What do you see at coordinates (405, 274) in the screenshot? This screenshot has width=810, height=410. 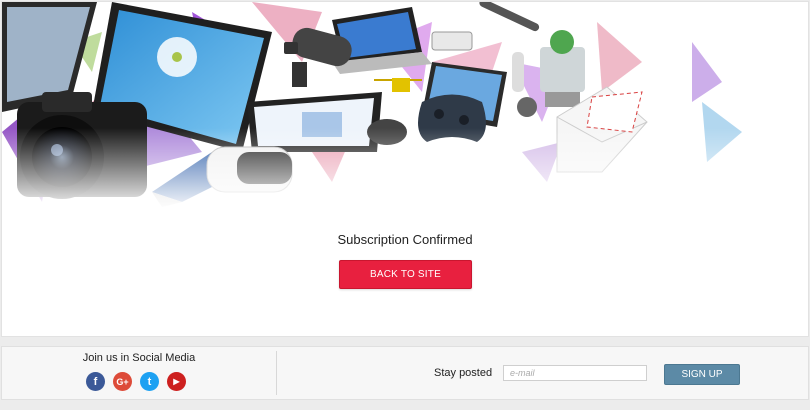 I see `back-to-site-button: BACK TO SITE` at bounding box center [405, 274].